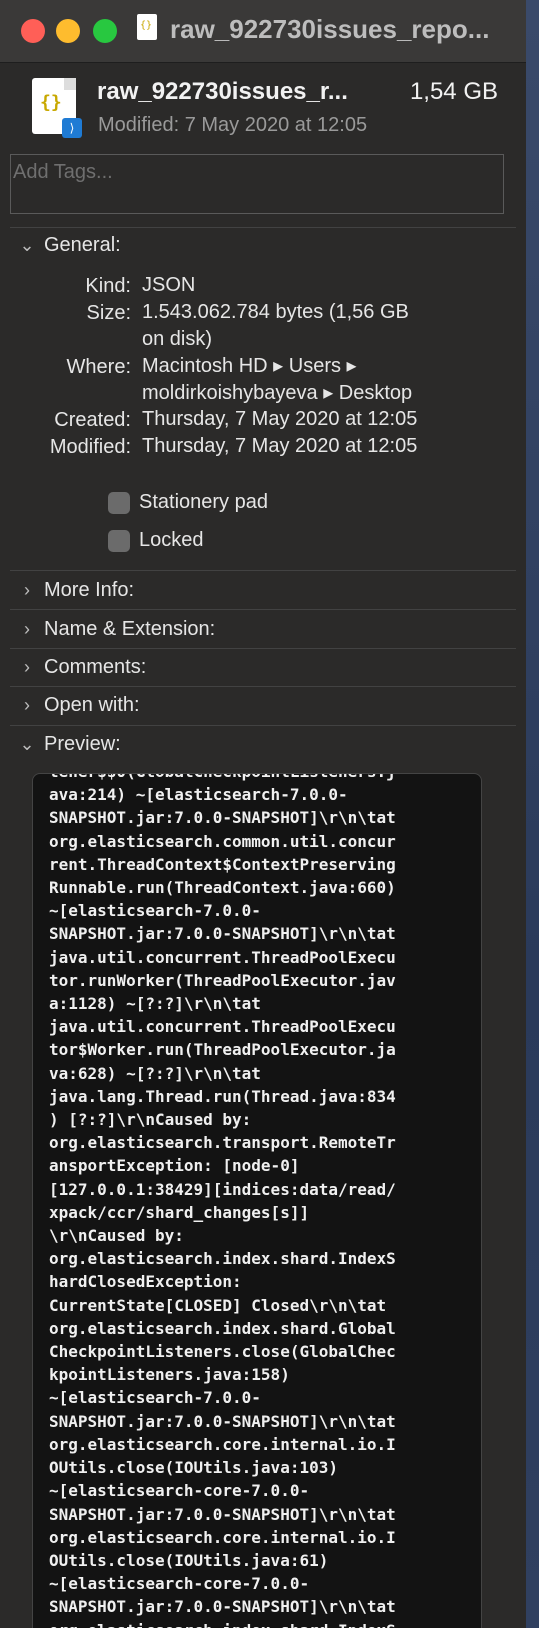  I want to click on preview-line: kpointListeners.java:158), so click(169, 1375).